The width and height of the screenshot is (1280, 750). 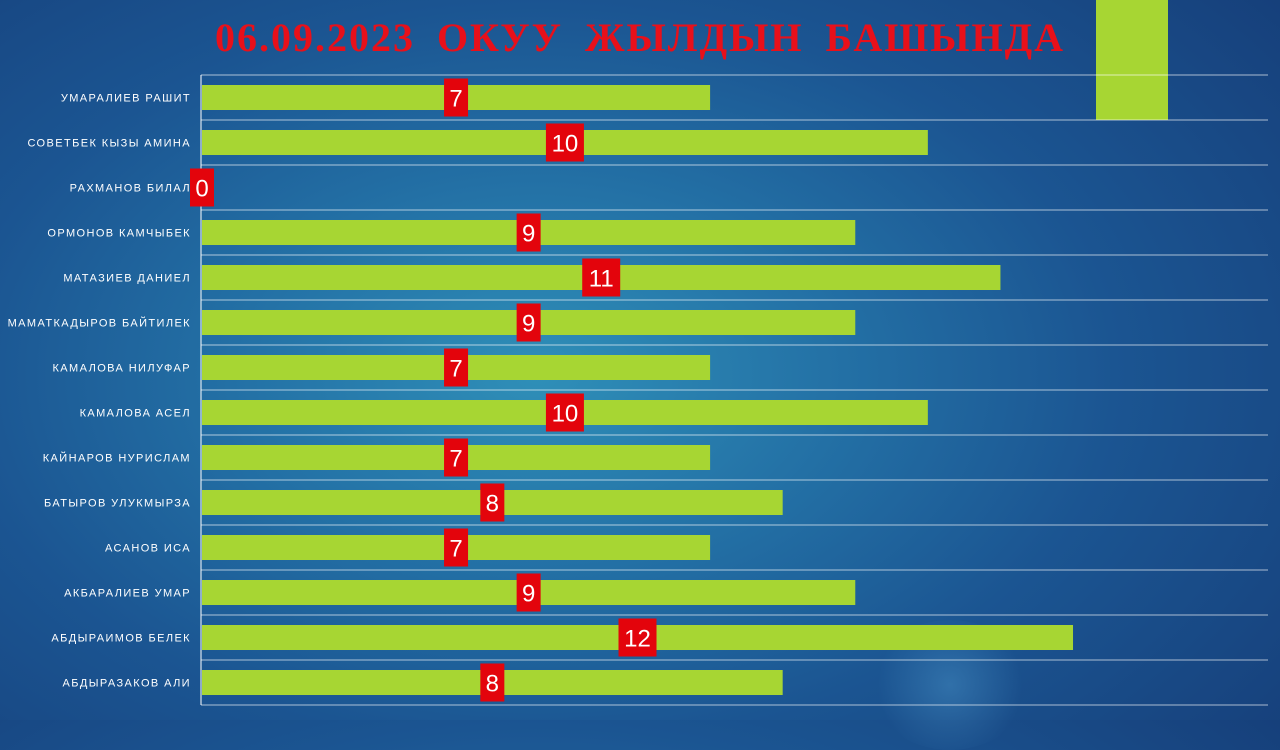 I want to click on category-label: АБДЫРАИМОВ БЕЛЕК, so click(x=121, y=639).